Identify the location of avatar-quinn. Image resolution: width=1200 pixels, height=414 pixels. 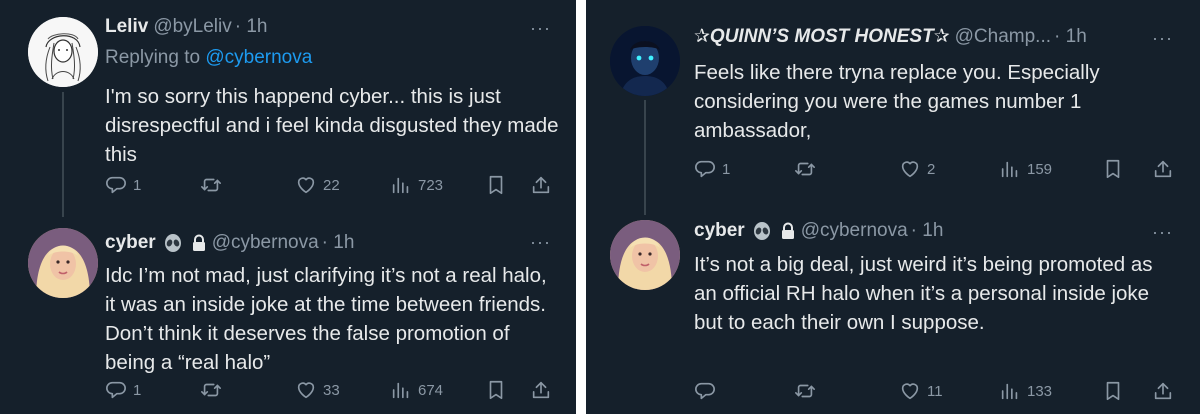
(645, 61).